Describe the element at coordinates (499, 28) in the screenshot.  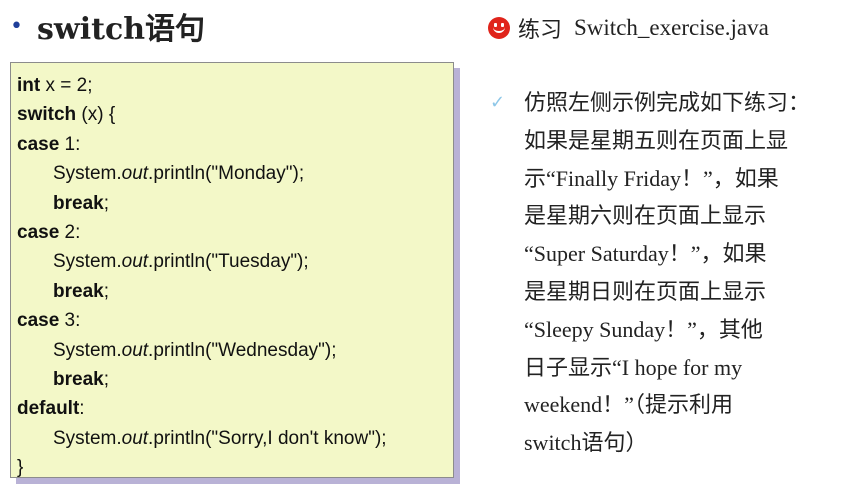
I see `smiley-icon` at that location.